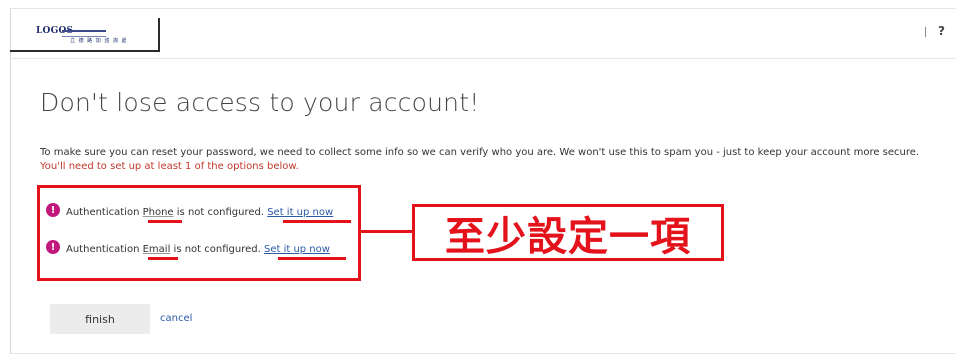 The height and width of the screenshot is (356, 958). Describe the element at coordinates (176, 318) in the screenshot. I see `cancel-link: cancel` at that location.